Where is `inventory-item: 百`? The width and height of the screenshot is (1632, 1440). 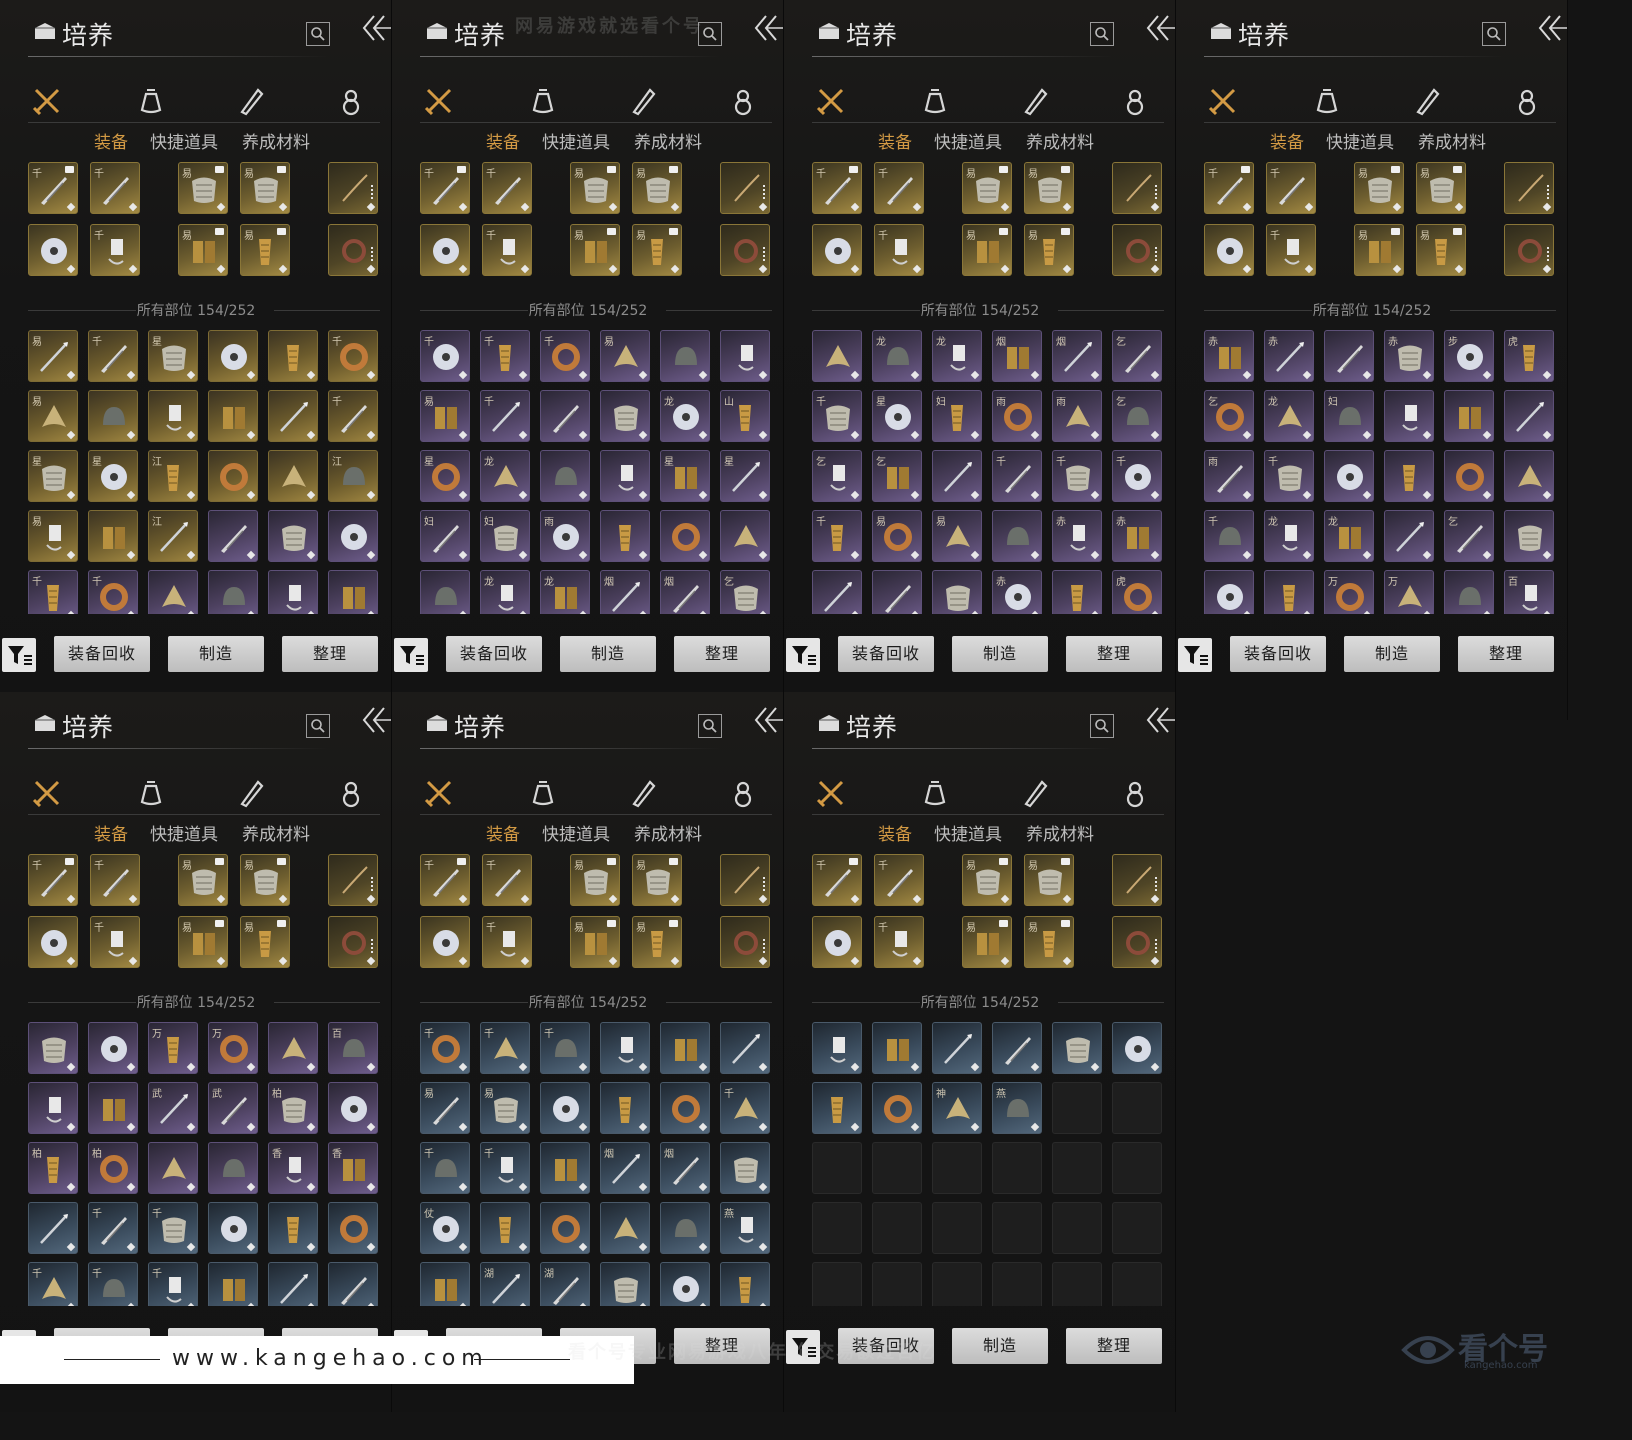 inventory-item: 百 is located at coordinates (1529, 592).